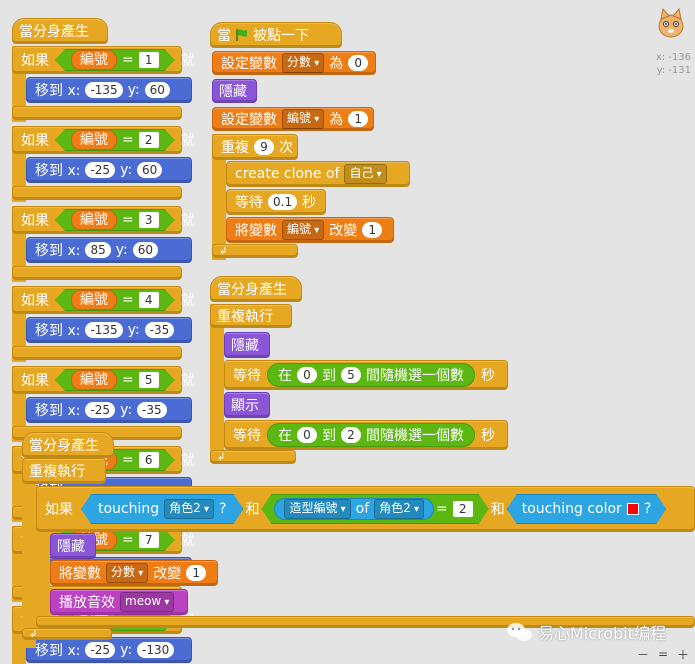 The width and height of the screenshot is (695, 664). I want to click on equals-predicate: 編號 = 3, so click(115, 220).